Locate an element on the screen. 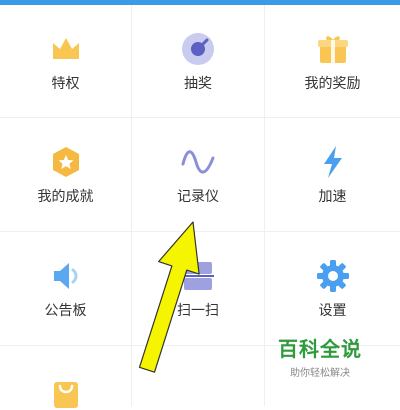 Image resolution: width=400 pixels, height=410 pixels. speaker-icon is located at coordinates (65, 276).